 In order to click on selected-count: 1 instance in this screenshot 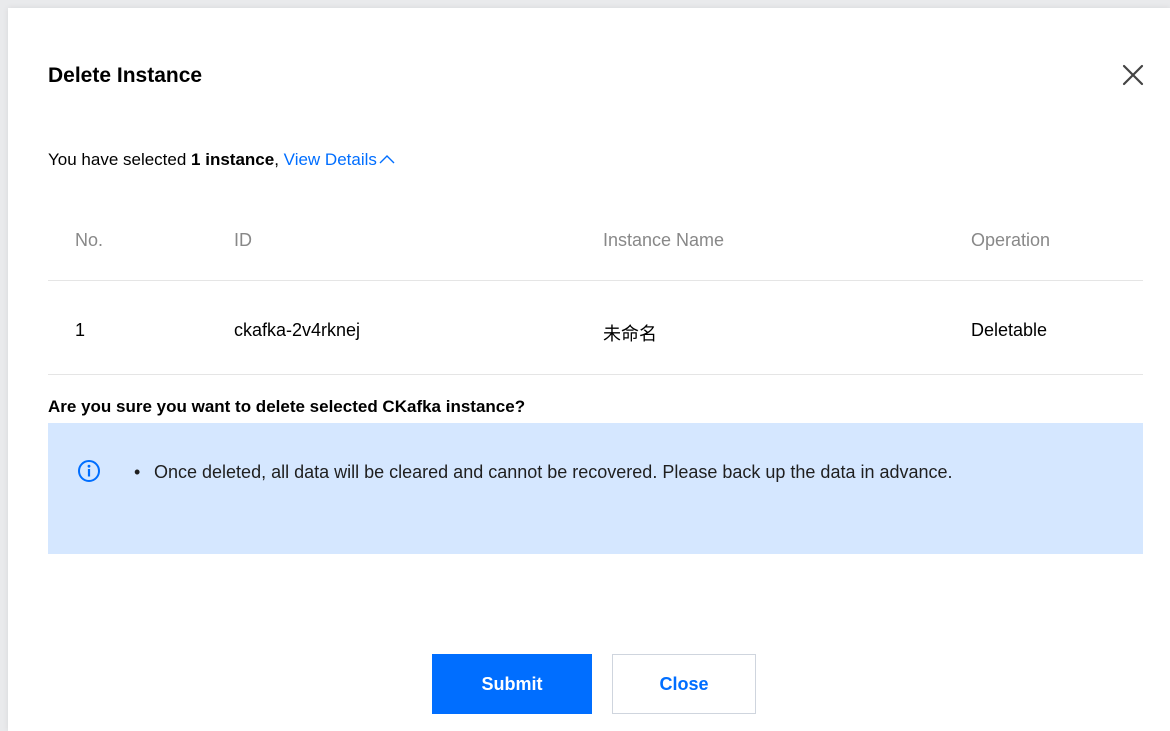, I will do `click(233, 159)`.